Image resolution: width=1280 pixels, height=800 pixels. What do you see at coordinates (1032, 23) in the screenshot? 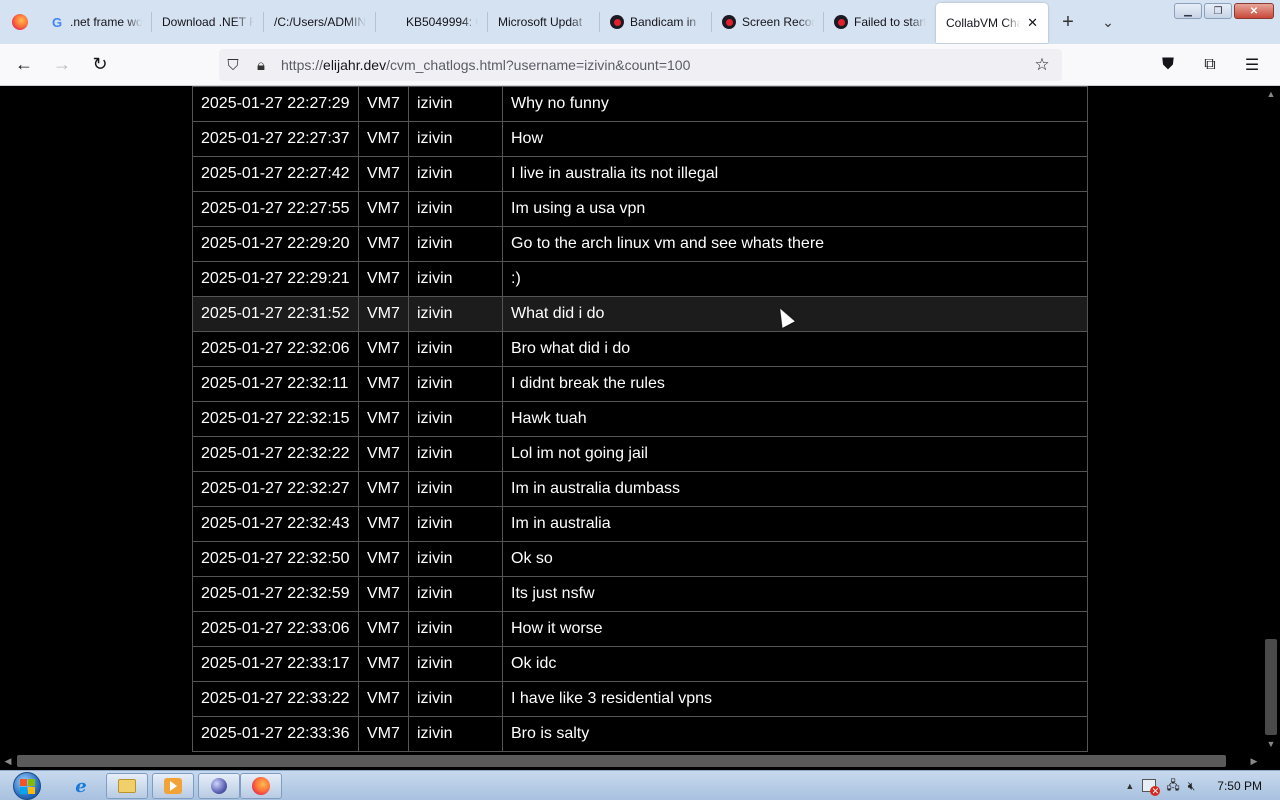
I see `close-tab-icon: ✕` at bounding box center [1032, 23].